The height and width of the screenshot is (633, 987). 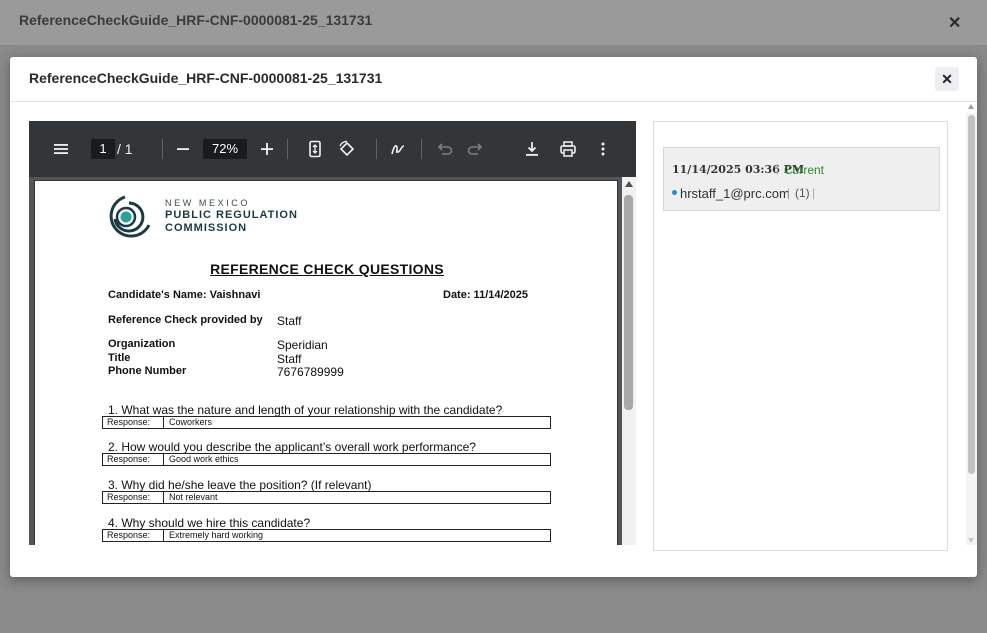 What do you see at coordinates (486, 295) in the screenshot?
I see `document-date: Date: 11/14/2025` at bounding box center [486, 295].